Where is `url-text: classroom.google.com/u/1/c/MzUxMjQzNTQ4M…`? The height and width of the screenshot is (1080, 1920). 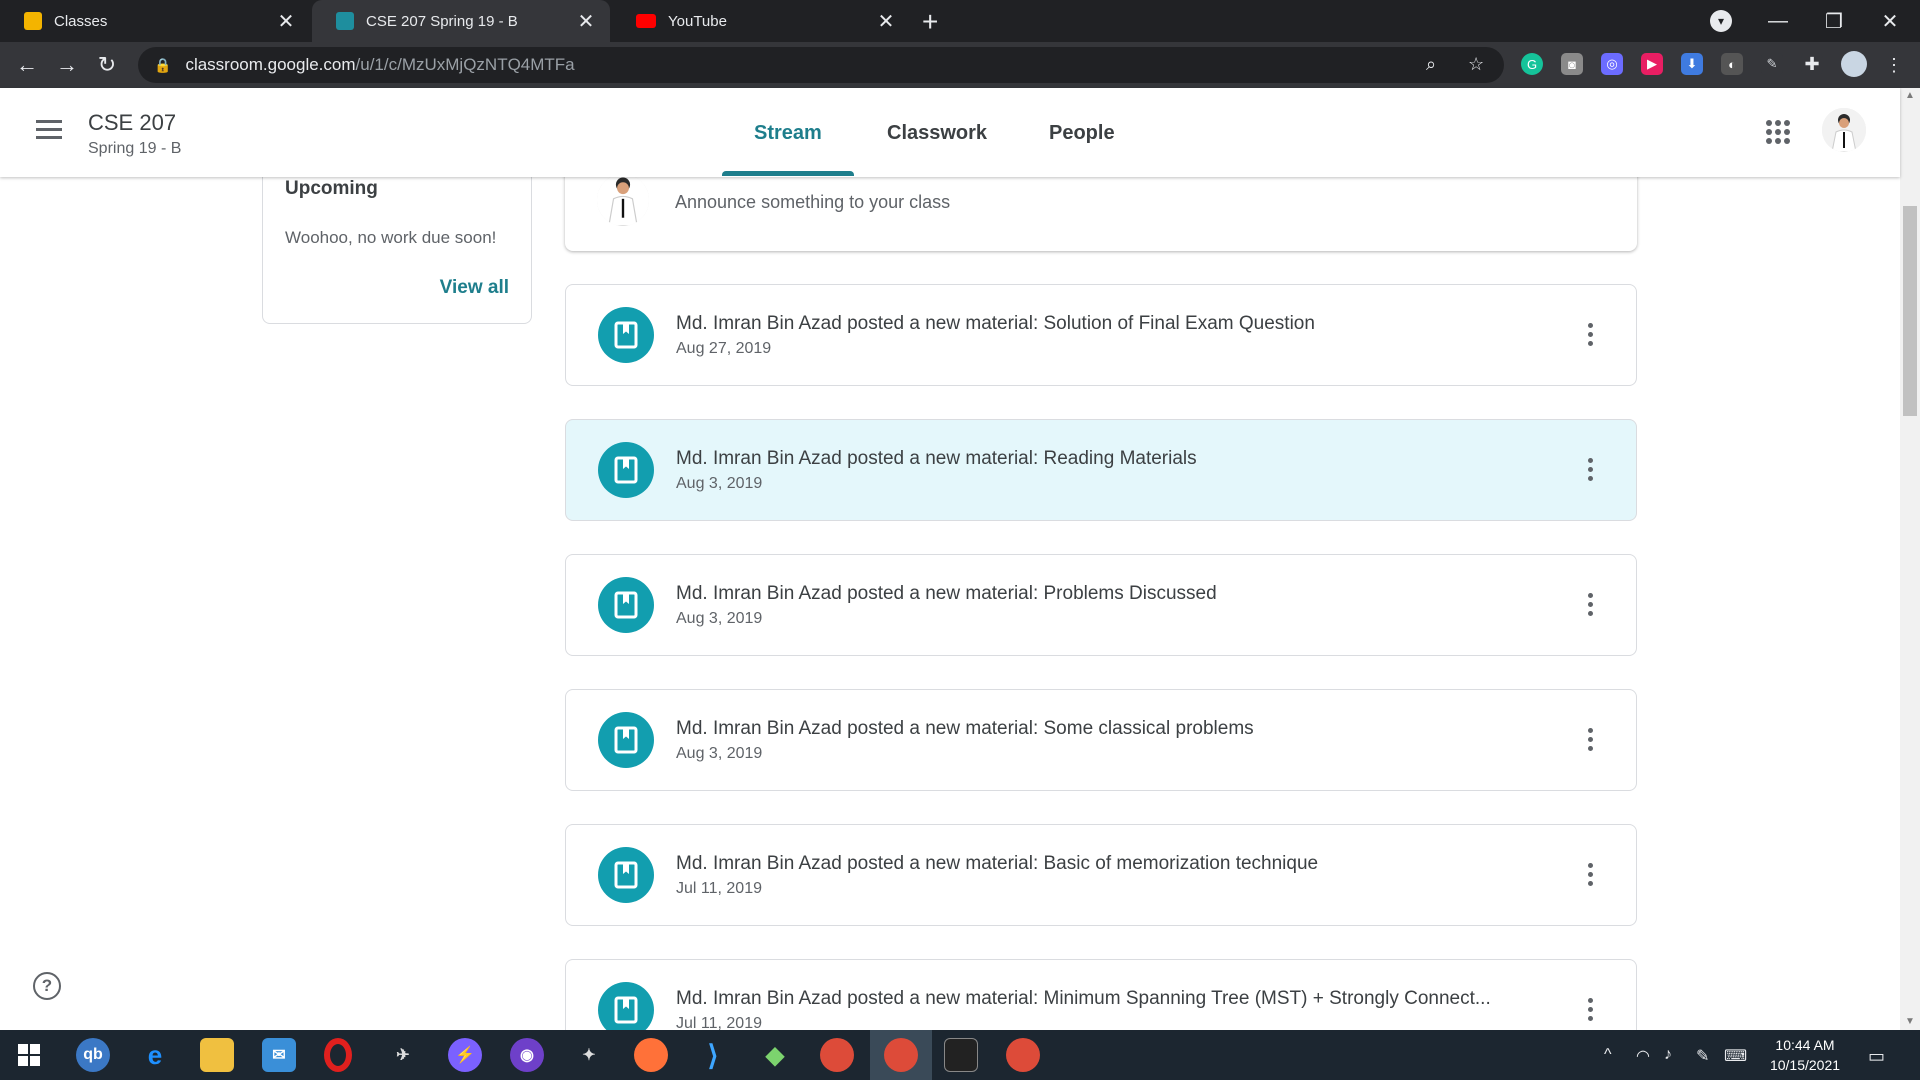
url-text: classroom.google.com/u/1/c/MzUxMjQzNTQ4M… is located at coordinates (379, 65).